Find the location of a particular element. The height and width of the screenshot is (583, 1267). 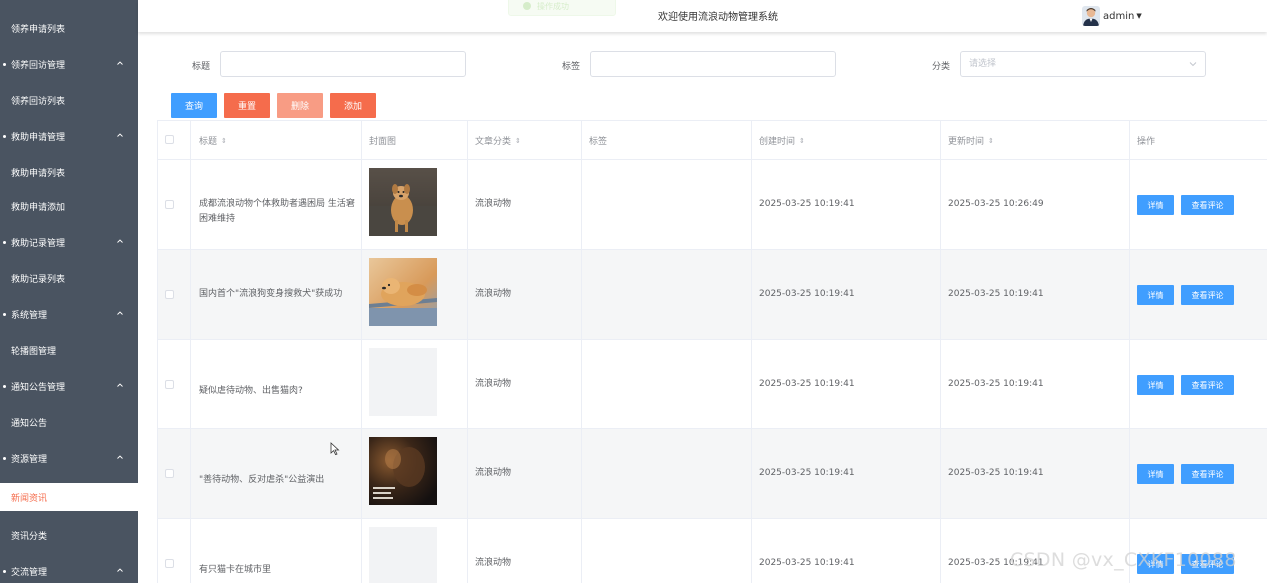

username: admin is located at coordinates (1119, 16).